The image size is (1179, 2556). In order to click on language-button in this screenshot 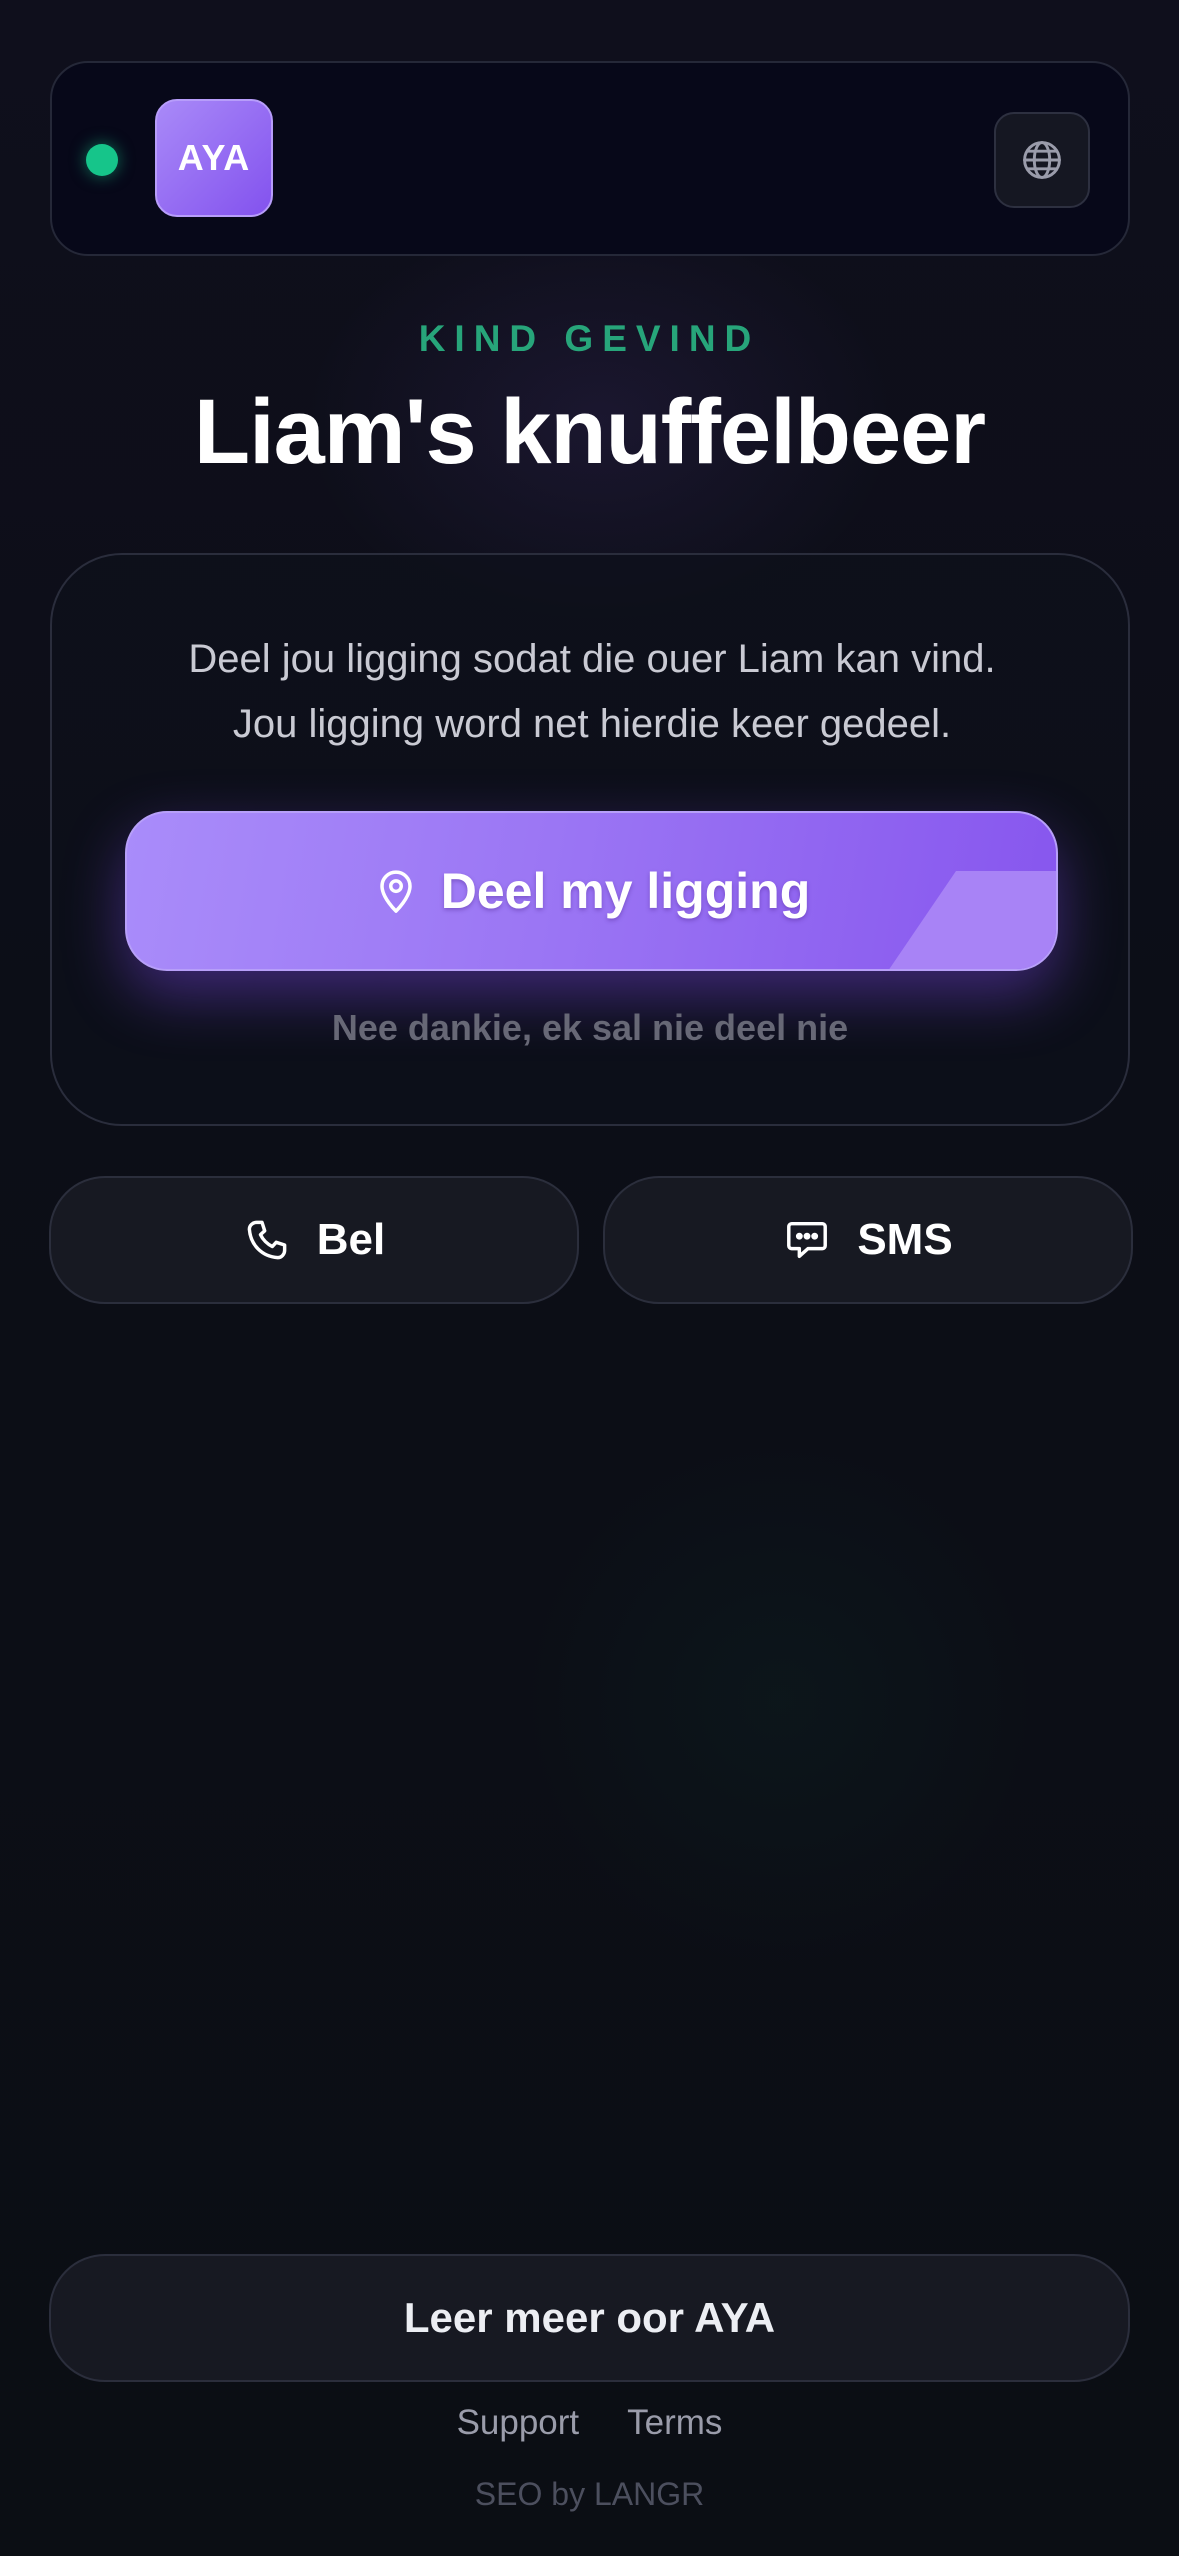, I will do `click(1042, 160)`.